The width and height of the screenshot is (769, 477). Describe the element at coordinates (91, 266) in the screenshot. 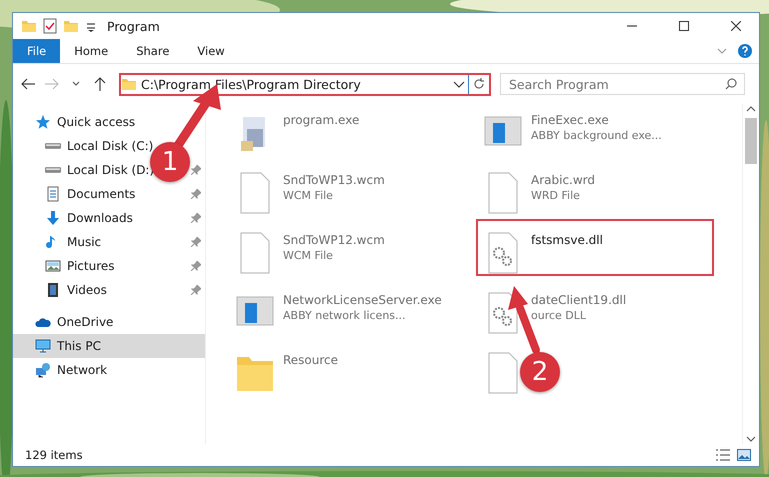

I see `sidebar-item: Pictures` at that location.